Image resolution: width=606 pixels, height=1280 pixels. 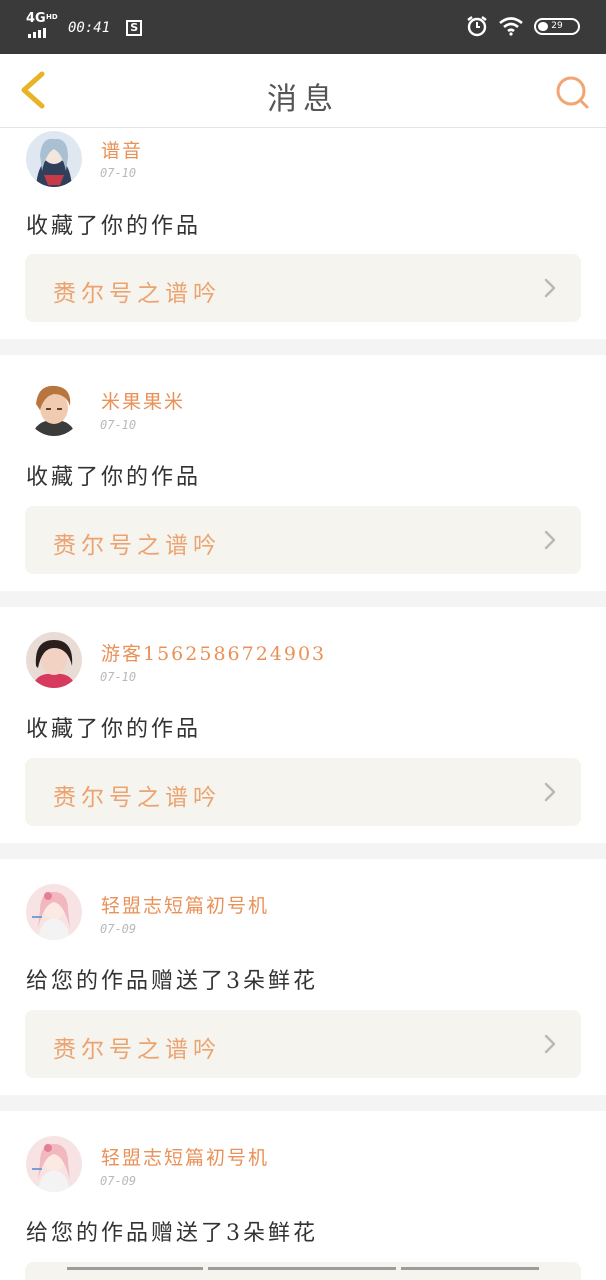 What do you see at coordinates (303, 27) in the screenshot?
I see `status-bar: 4G HD 00:41 S 29` at bounding box center [303, 27].